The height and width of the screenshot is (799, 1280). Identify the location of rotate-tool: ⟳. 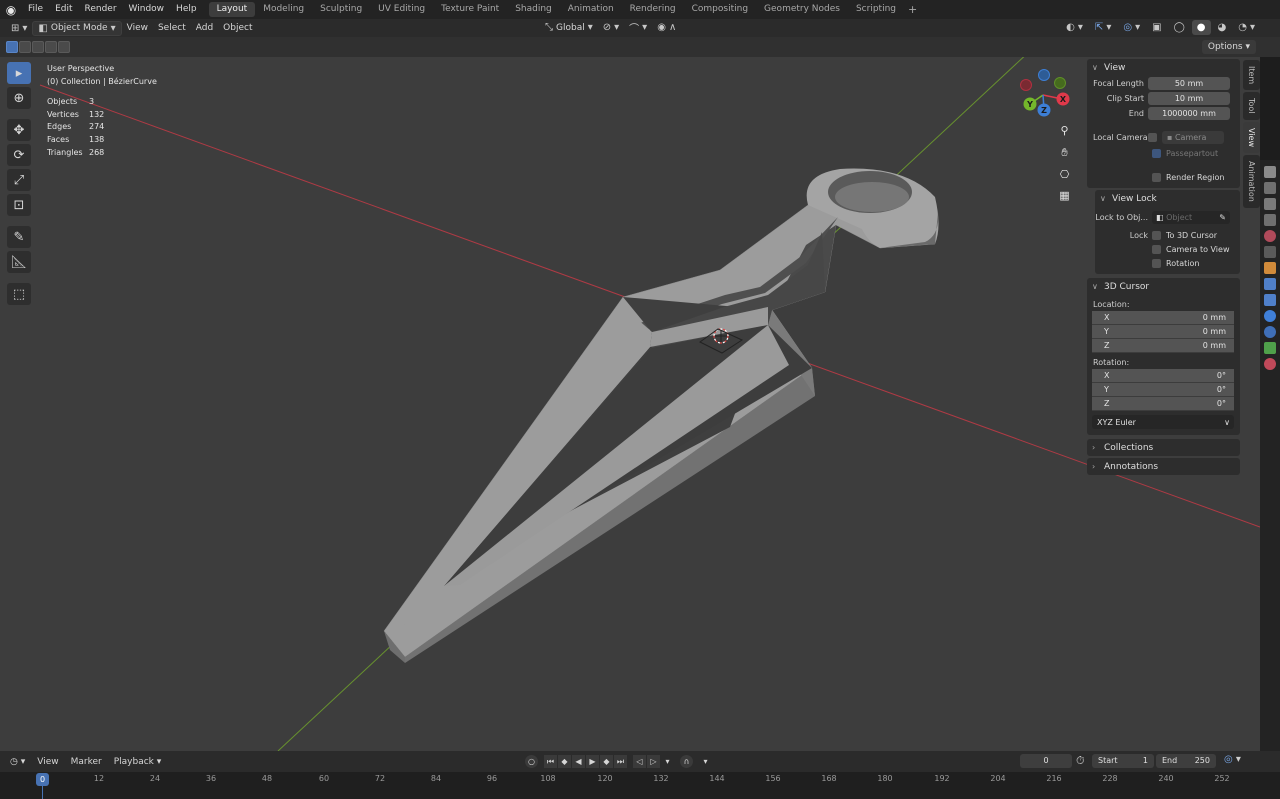
(19, 155).